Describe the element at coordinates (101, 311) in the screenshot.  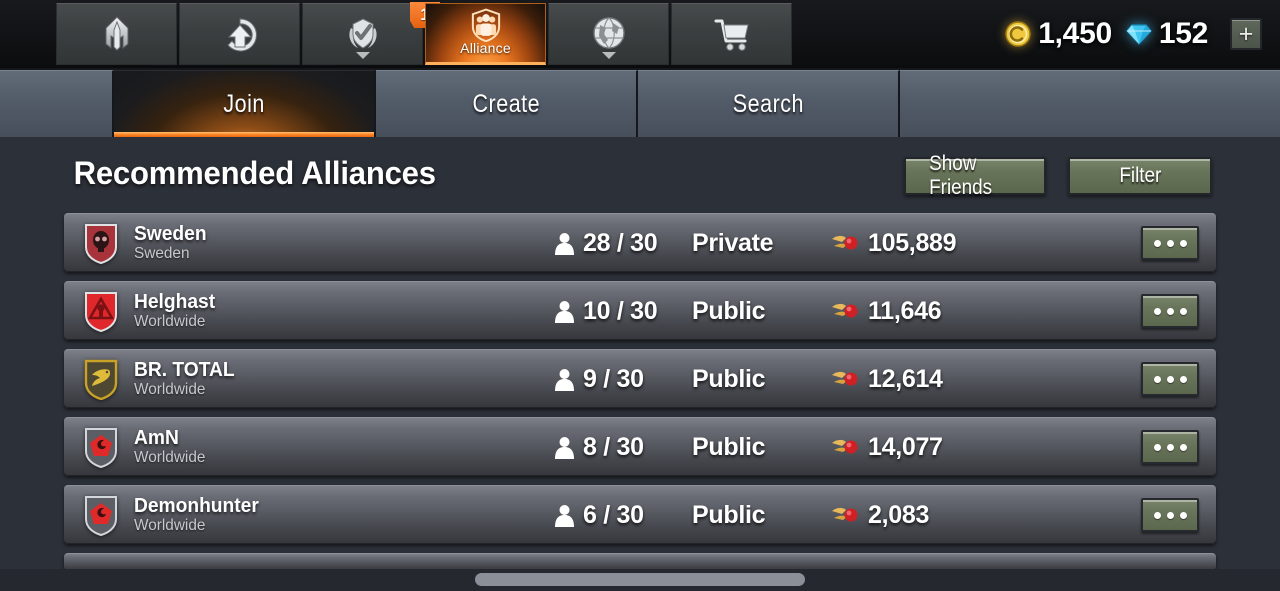
I see `triangle-shield-red-icon` at that location.